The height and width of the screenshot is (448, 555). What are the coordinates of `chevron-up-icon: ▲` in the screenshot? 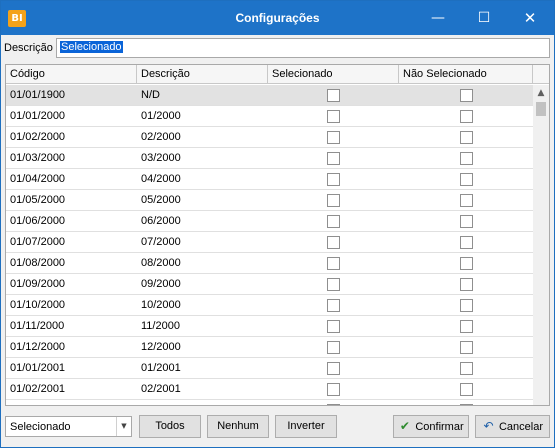 It's located at (541, 93).